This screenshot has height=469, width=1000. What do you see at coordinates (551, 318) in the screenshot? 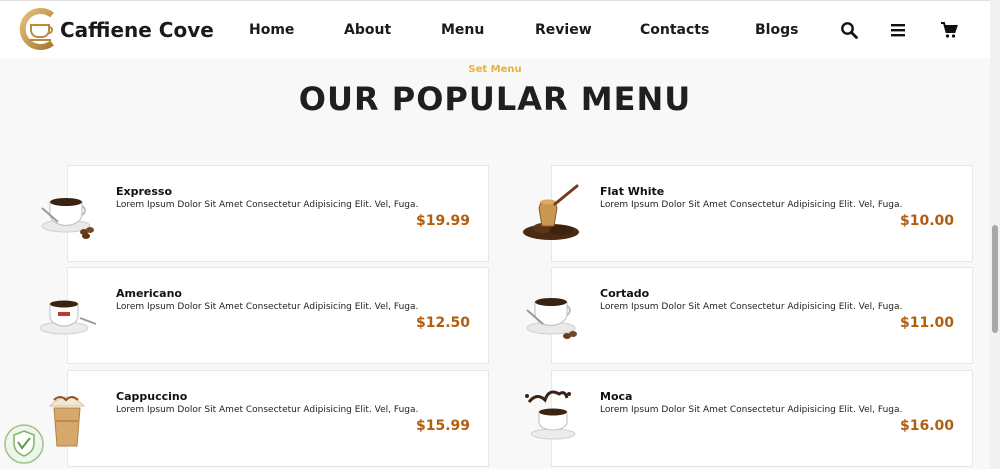
I see `cortado-cup-image` at bounding box center [551, 318].